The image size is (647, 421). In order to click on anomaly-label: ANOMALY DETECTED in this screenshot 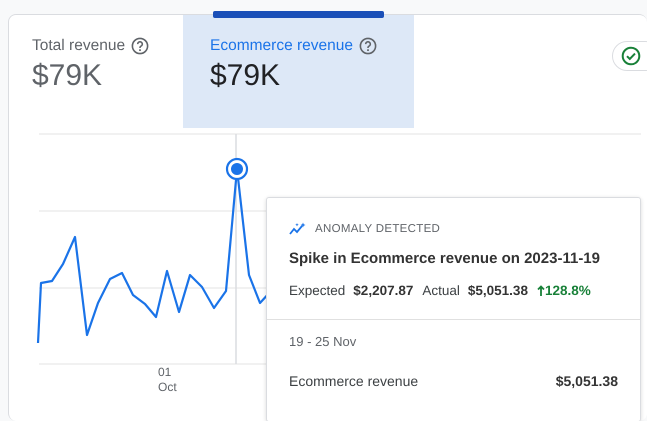, I will do `click(377, 229)`.